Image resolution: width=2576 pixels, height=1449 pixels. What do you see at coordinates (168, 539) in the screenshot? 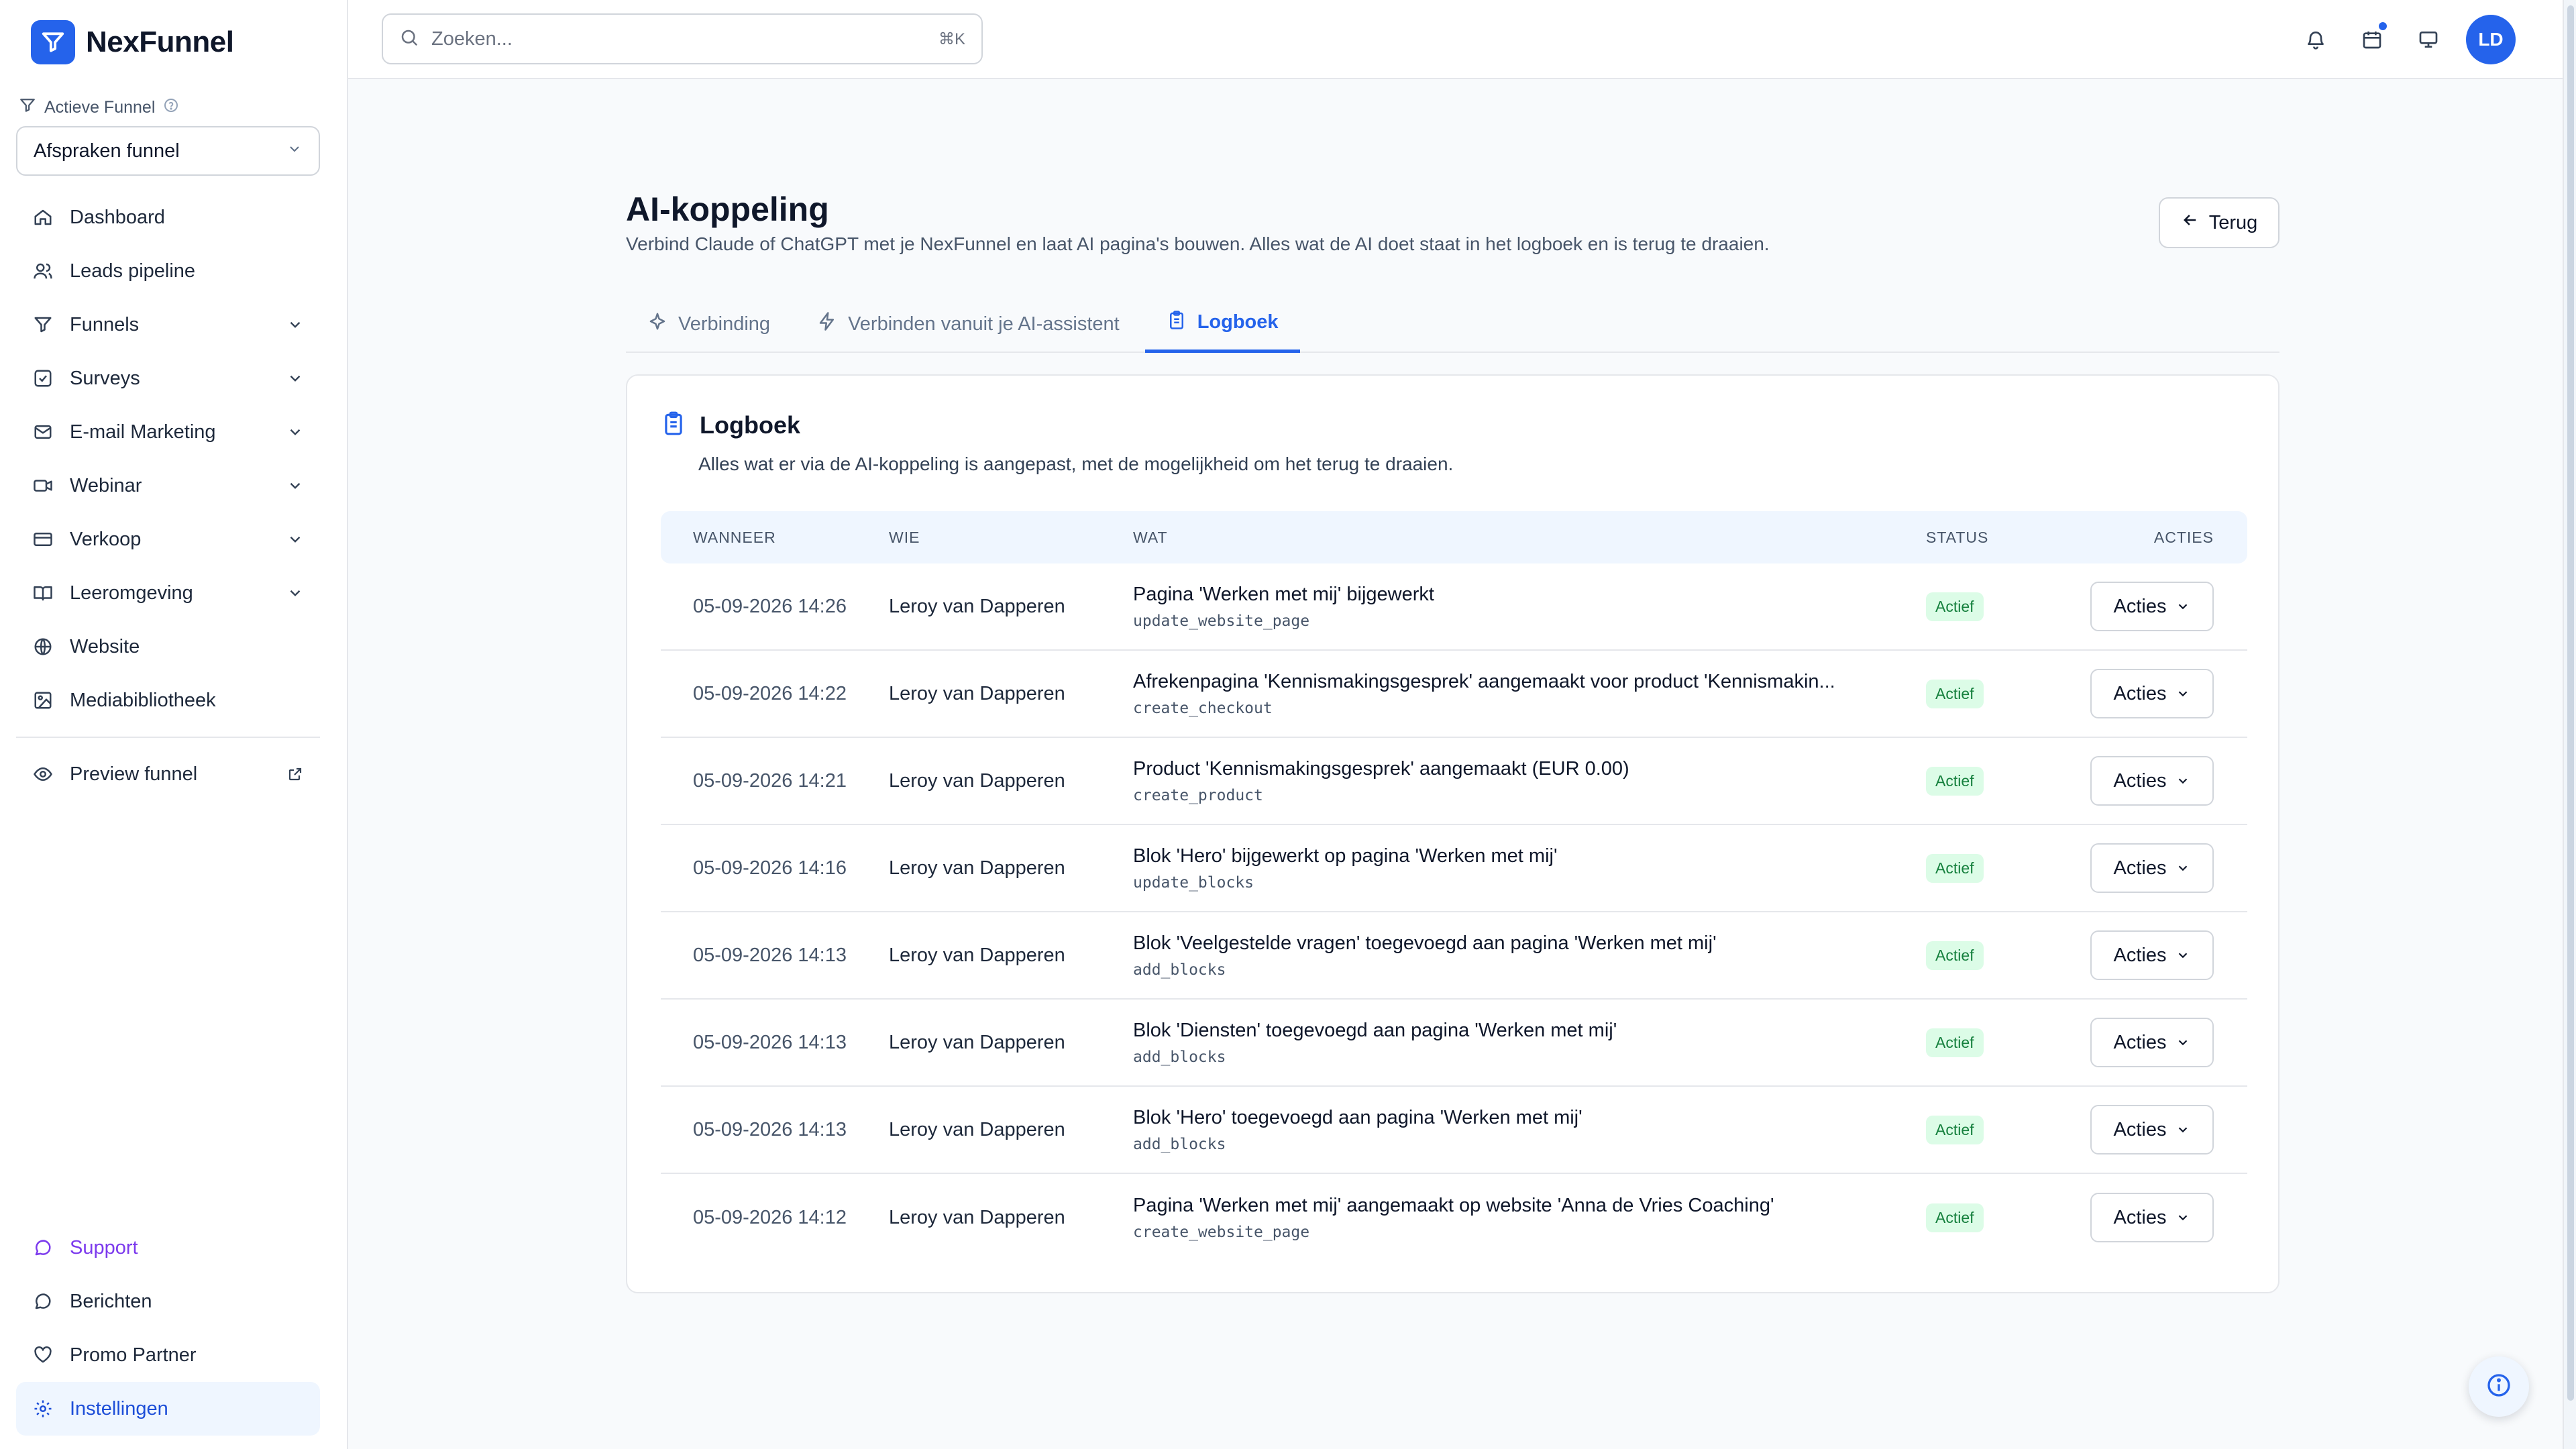
I see `sidebar-item-verkoop: Verkoop` at bounding box center [168, 539].